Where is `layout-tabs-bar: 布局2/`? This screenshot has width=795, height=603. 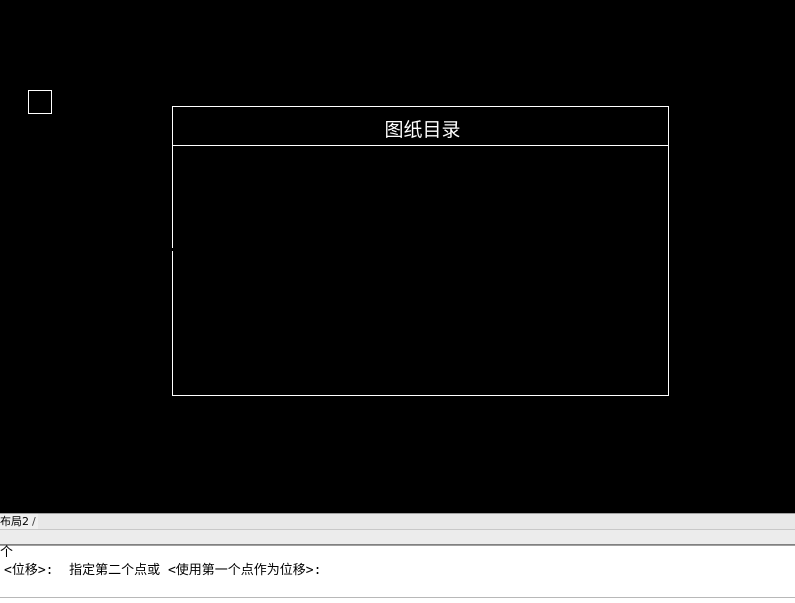 layout-tabs-bar: 布局2/ is located at coordinates (397, 521).